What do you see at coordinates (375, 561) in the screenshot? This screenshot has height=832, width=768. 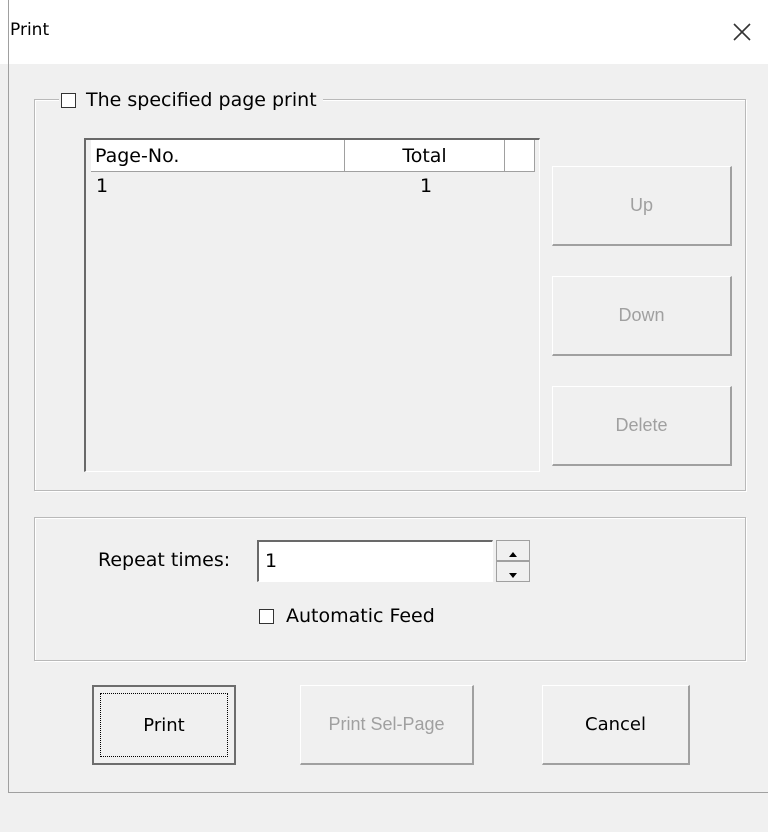 I see `repeat-times-input: 1` at bounding box center [375, 561].